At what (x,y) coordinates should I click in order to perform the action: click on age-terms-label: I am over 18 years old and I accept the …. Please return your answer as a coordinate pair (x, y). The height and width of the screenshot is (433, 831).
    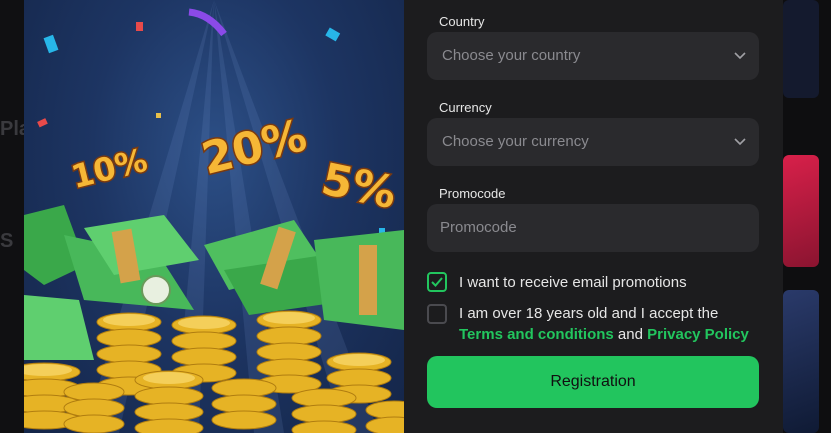
    Looking at the image, I should click on (609, 324).